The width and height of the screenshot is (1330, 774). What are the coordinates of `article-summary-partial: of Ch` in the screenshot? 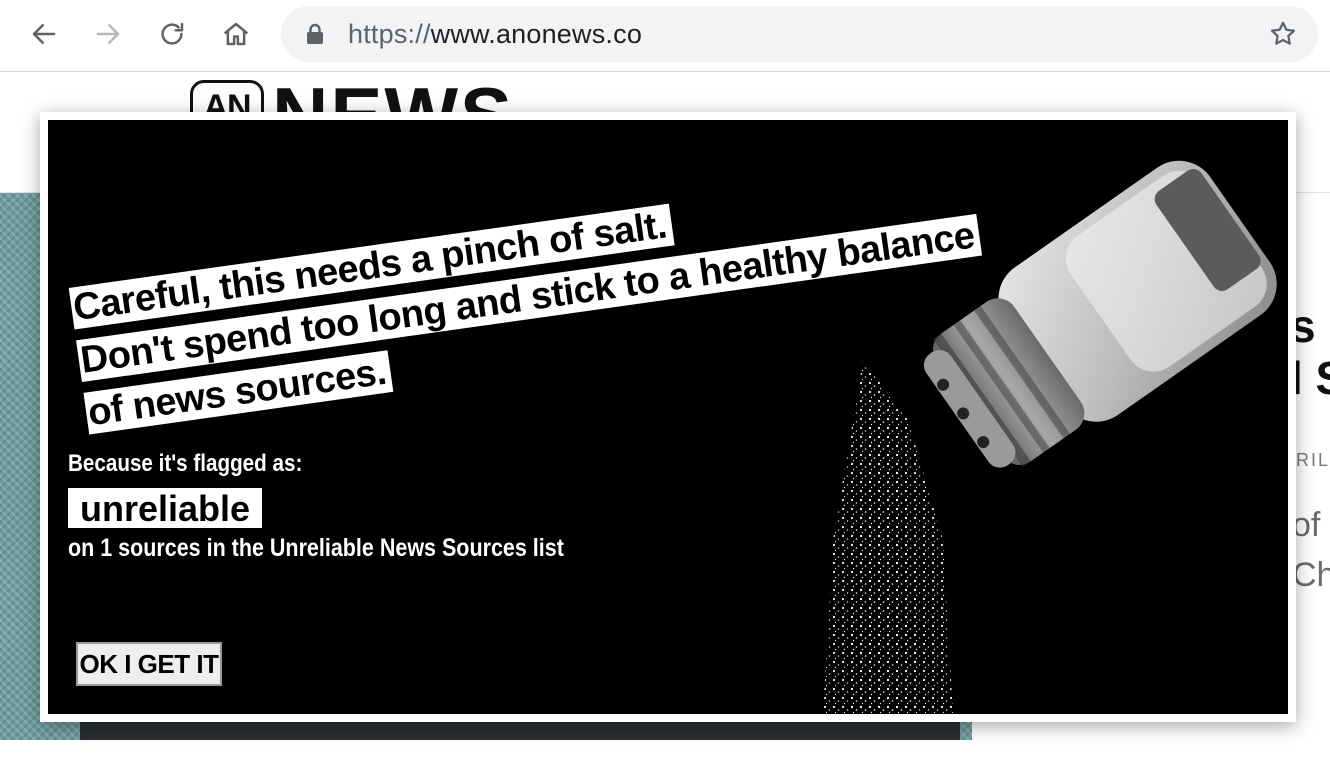 It's located at (1311, 550).